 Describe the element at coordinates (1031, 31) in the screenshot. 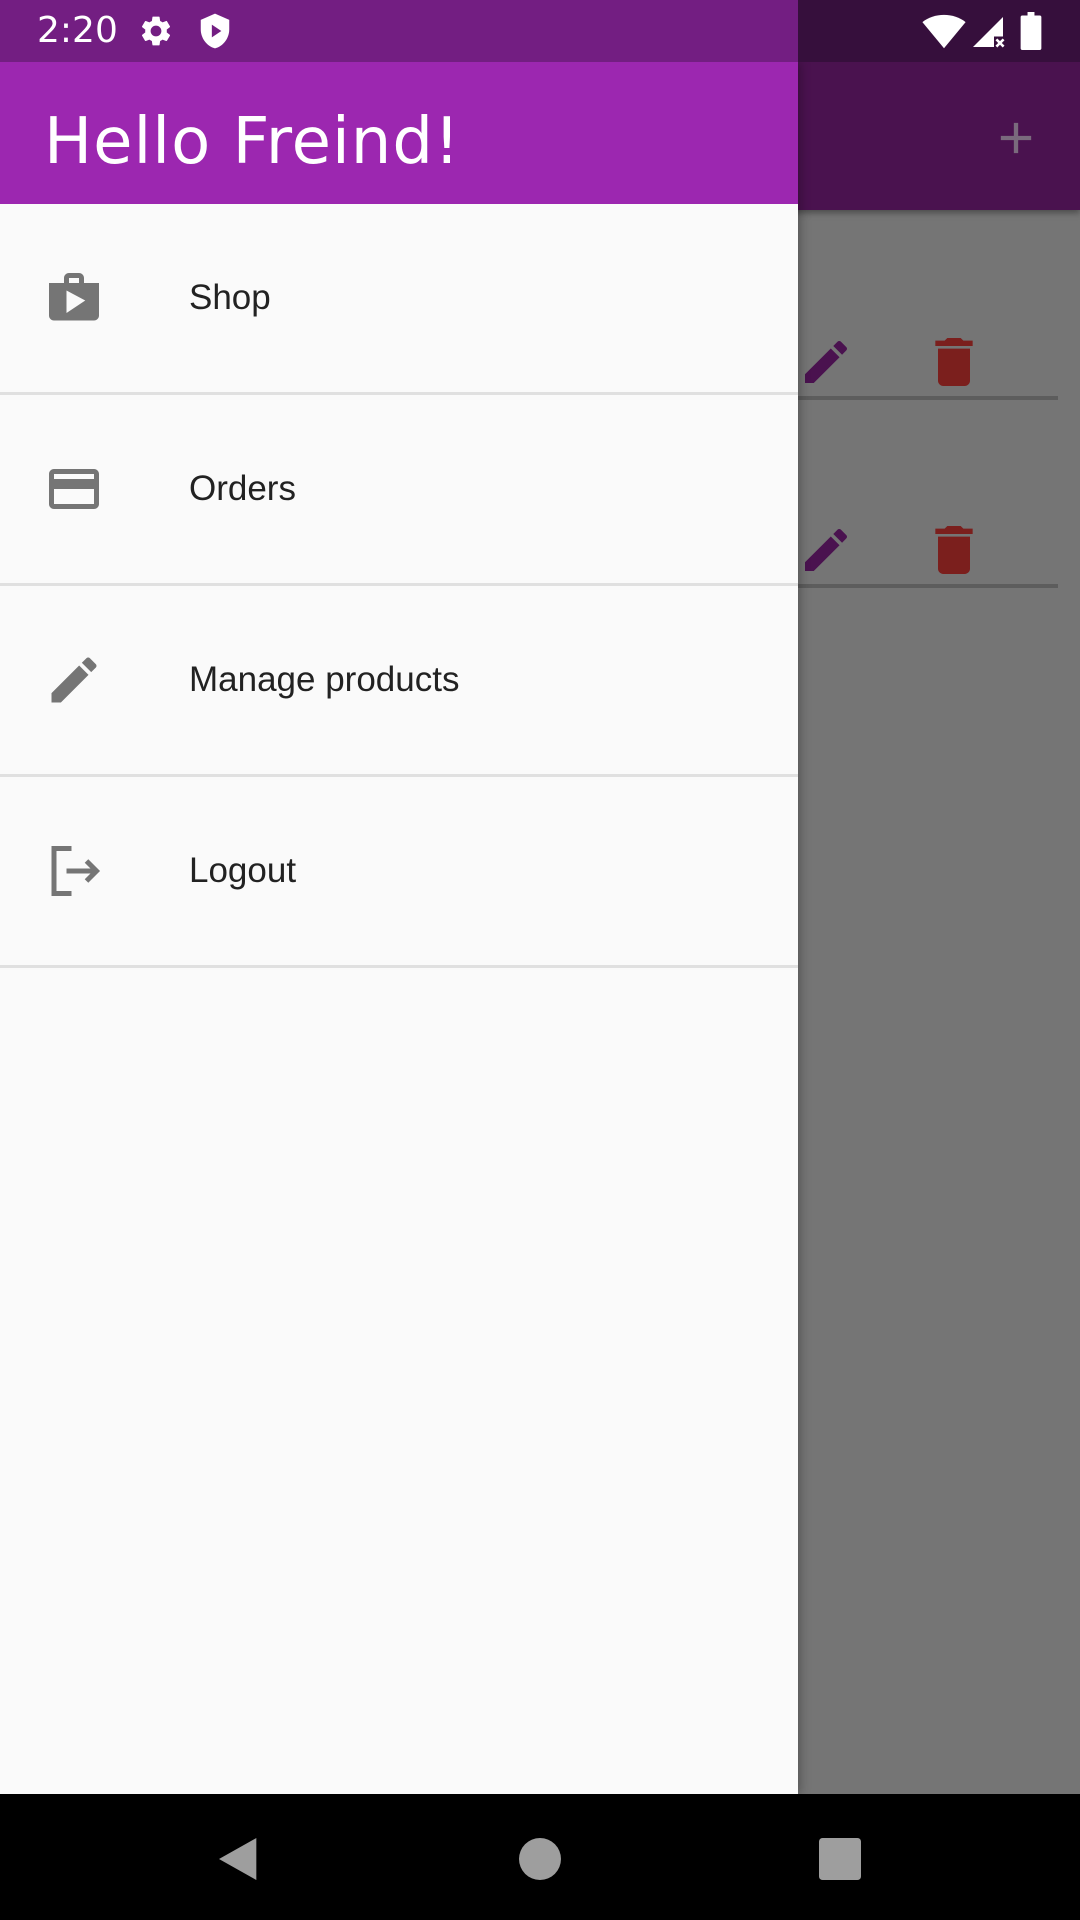

I see `battery-icon` at that location.